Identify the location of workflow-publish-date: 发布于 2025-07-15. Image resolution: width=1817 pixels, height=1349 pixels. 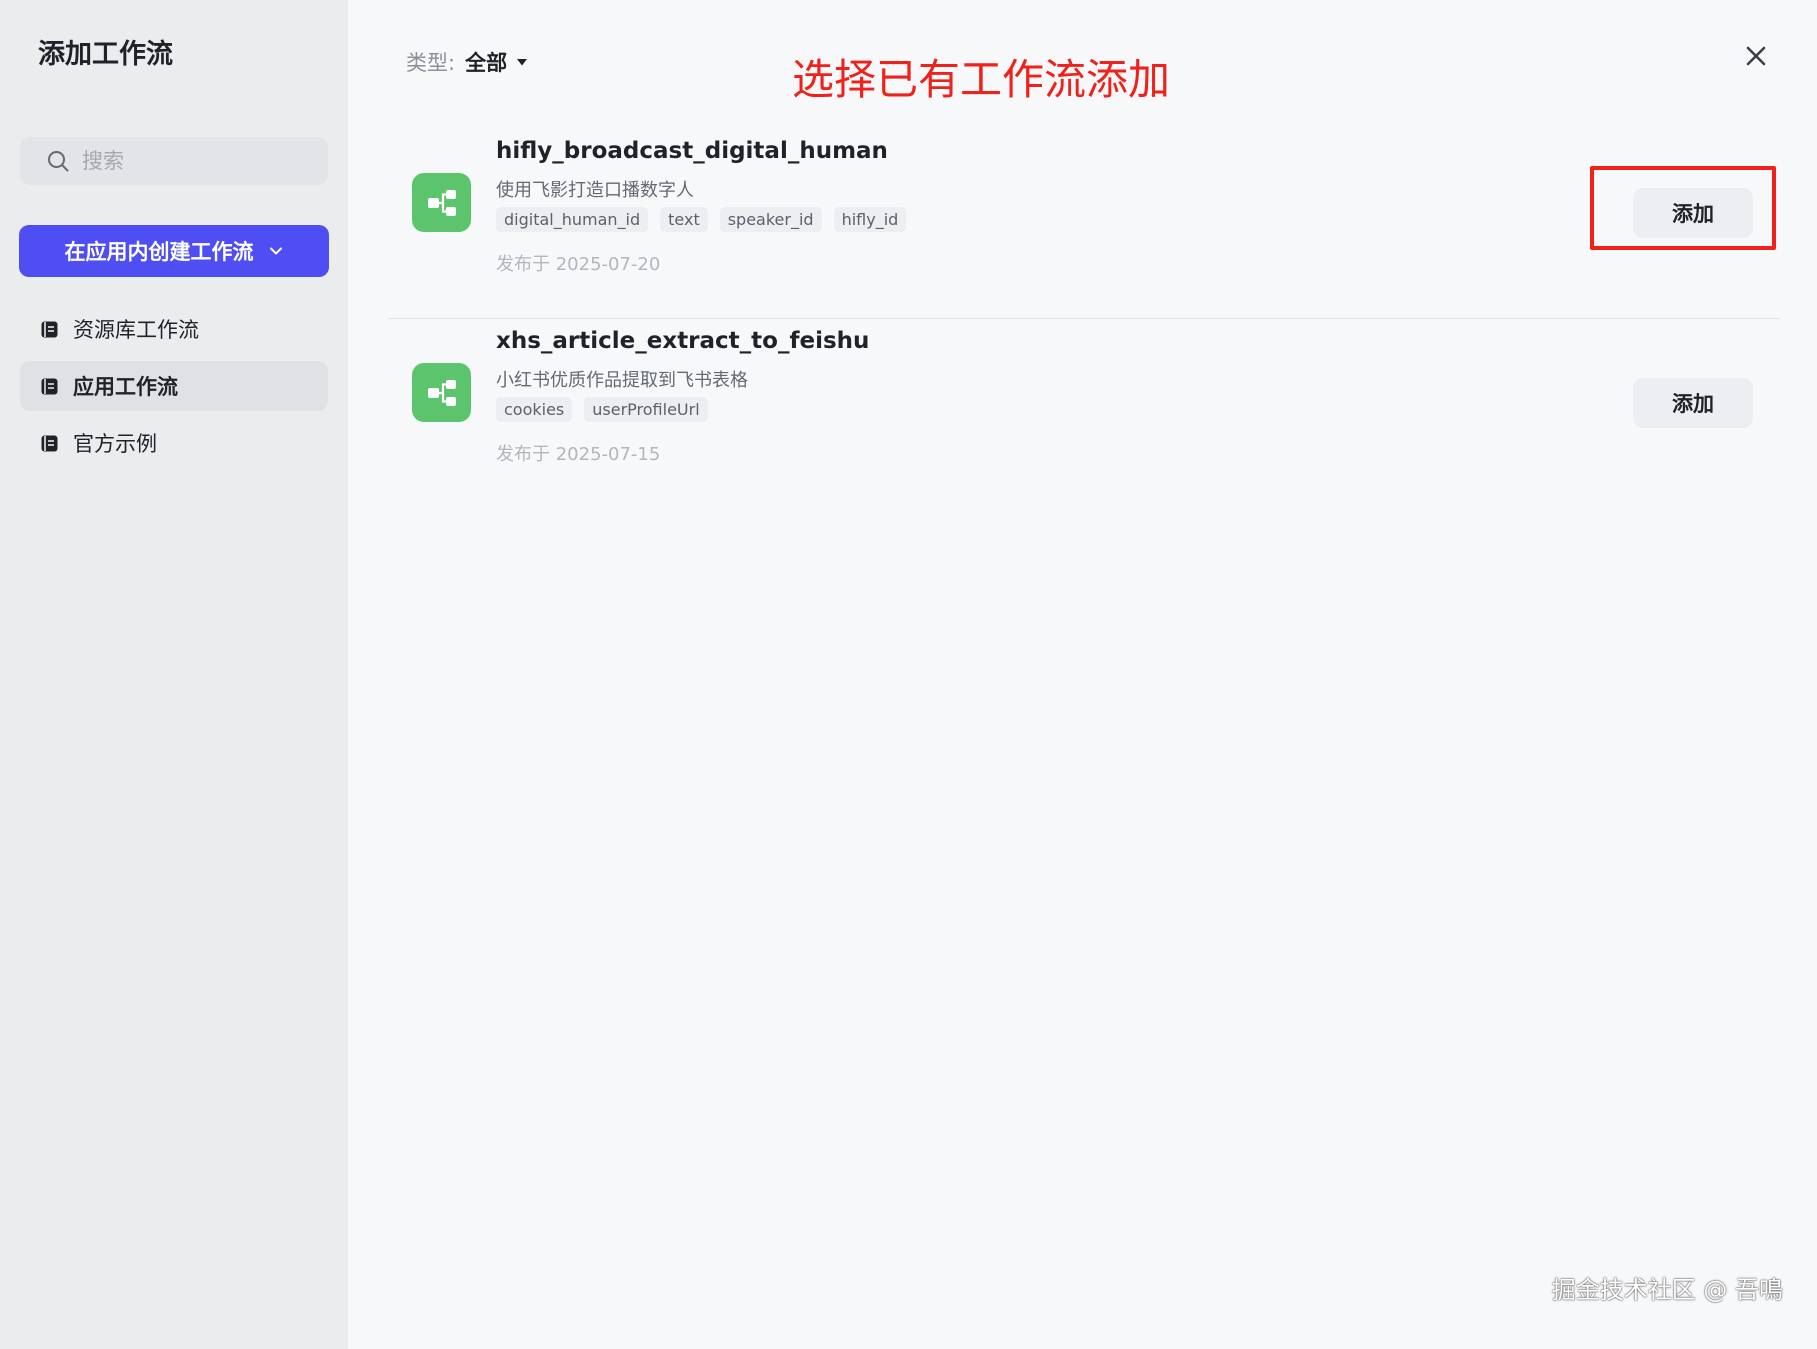
(578, 454).